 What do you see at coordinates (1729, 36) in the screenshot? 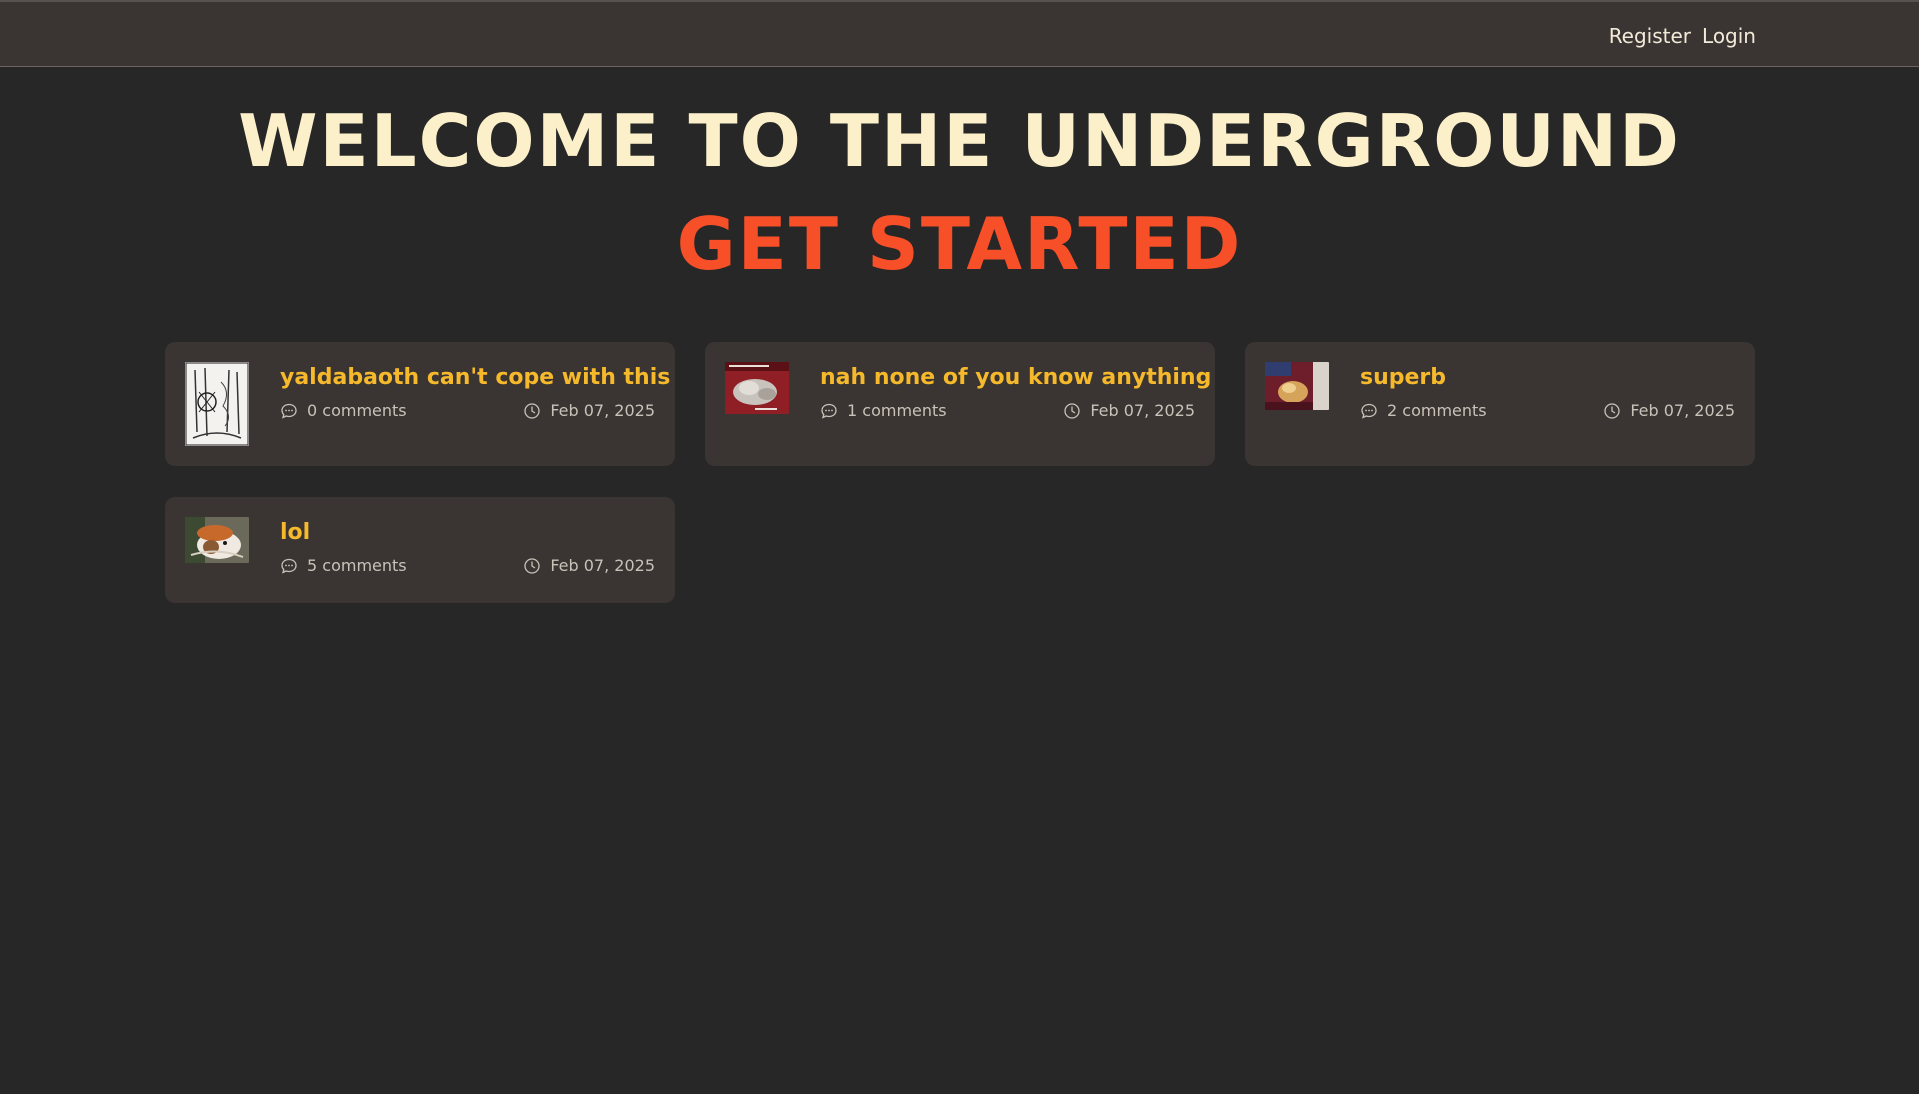
I see `login-link: Login` at bounding box center [1729, 36].